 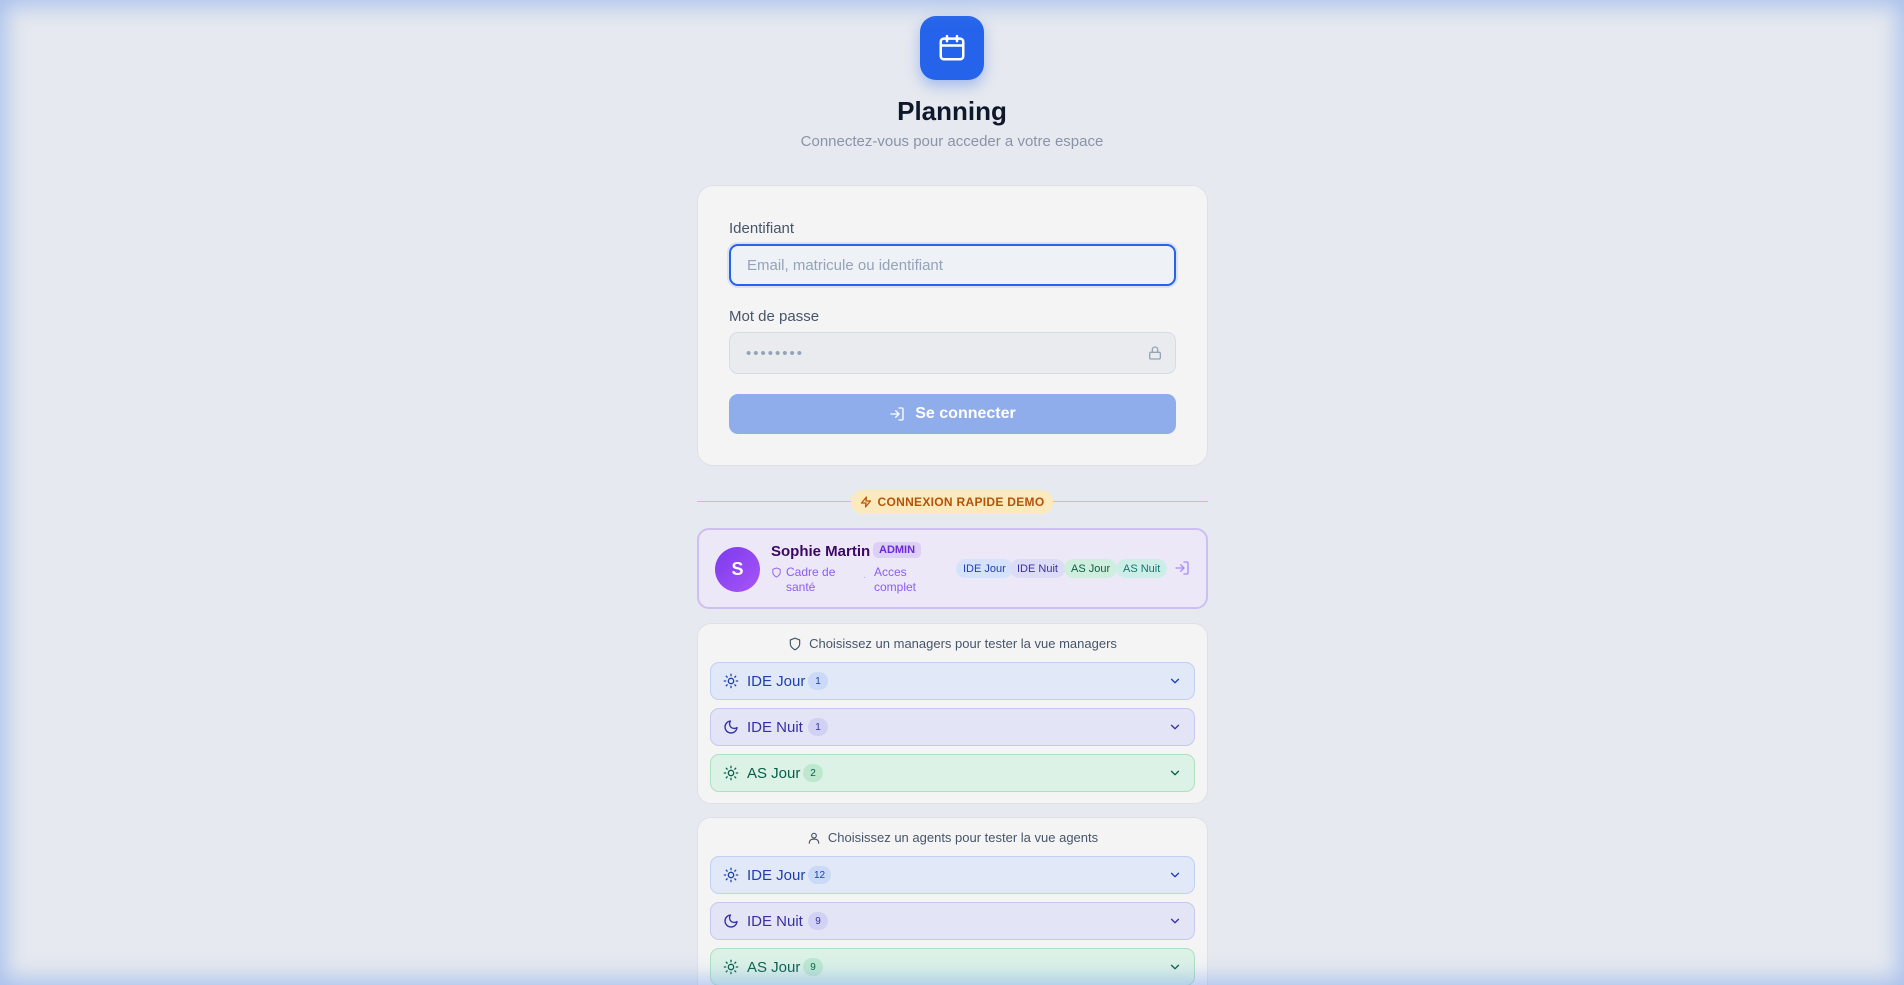 What do you see at coordinates (1142, 568) in the screenshot?
I see `admin-tag-as-nuit: AS Nuit` at bounding box center [1142, 568].